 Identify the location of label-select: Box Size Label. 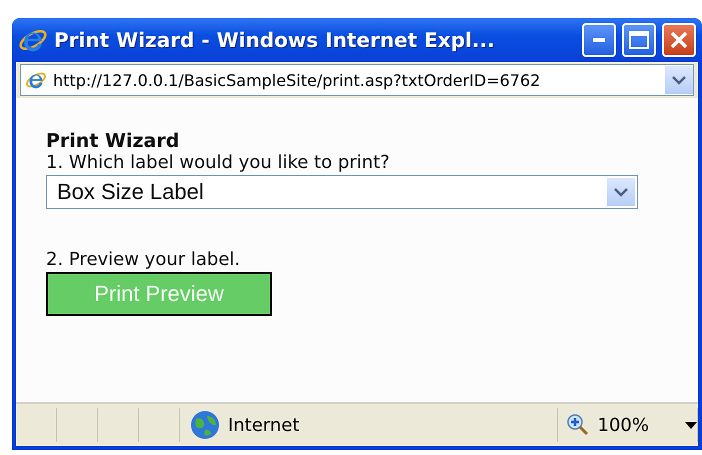
(342, 192).